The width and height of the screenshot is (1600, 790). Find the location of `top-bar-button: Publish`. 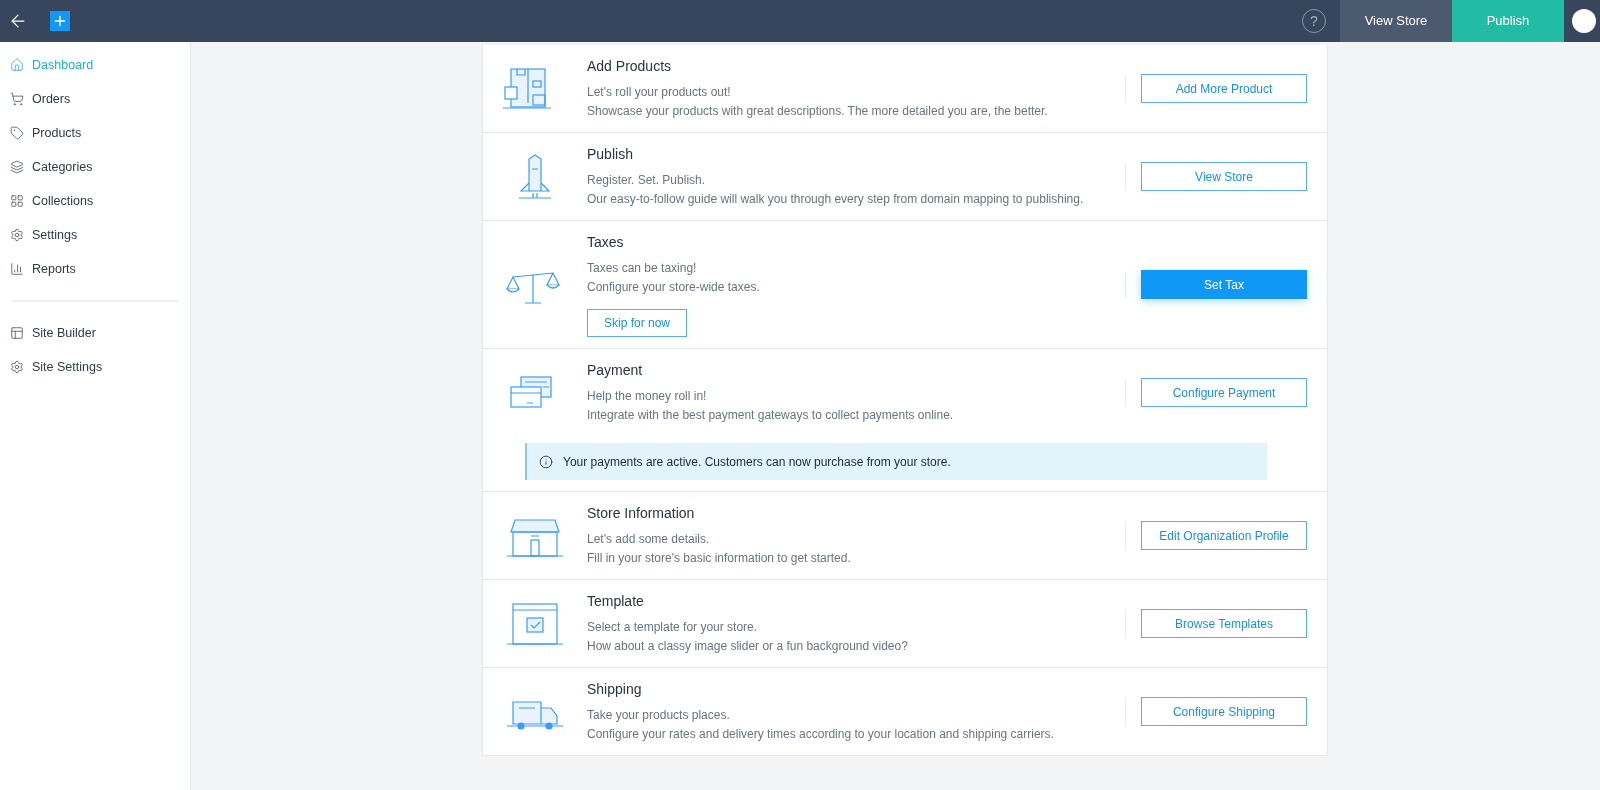

top-bar-button: Publish is located at coordinates (1508, 21).